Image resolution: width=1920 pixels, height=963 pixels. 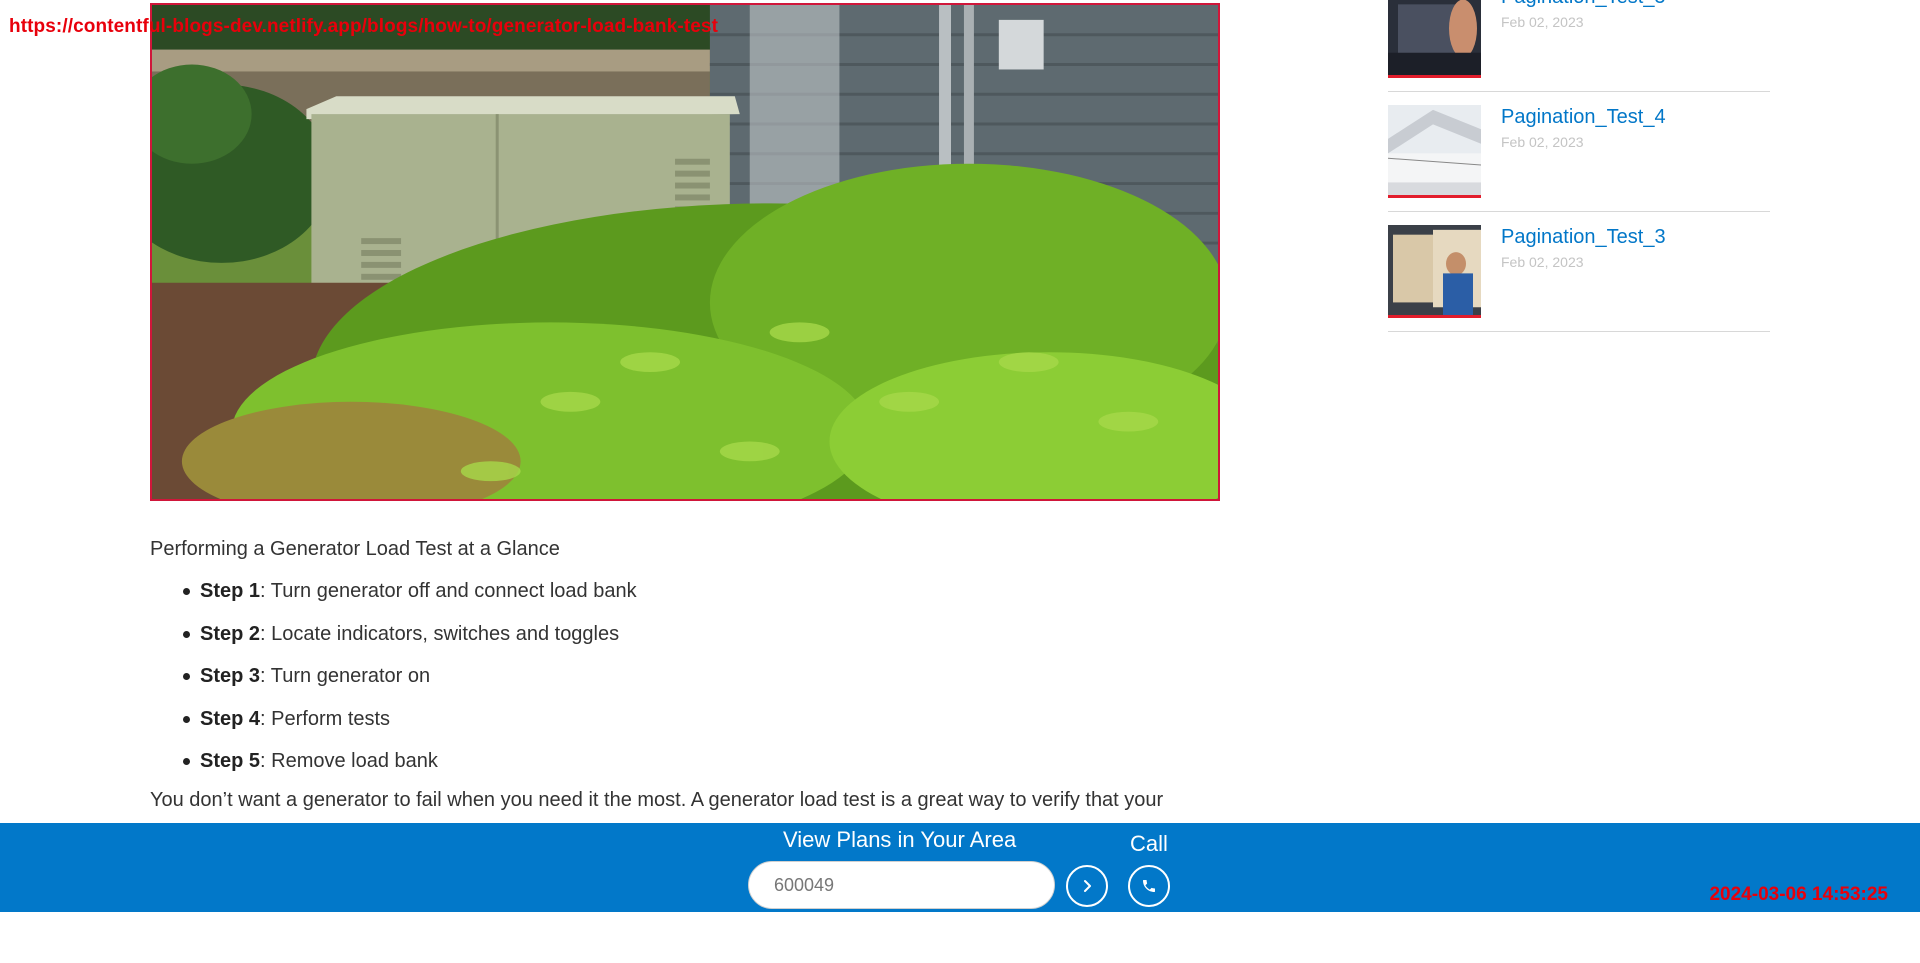 I want to click on step-text: : Perform tests, so click(x=325, y=718).